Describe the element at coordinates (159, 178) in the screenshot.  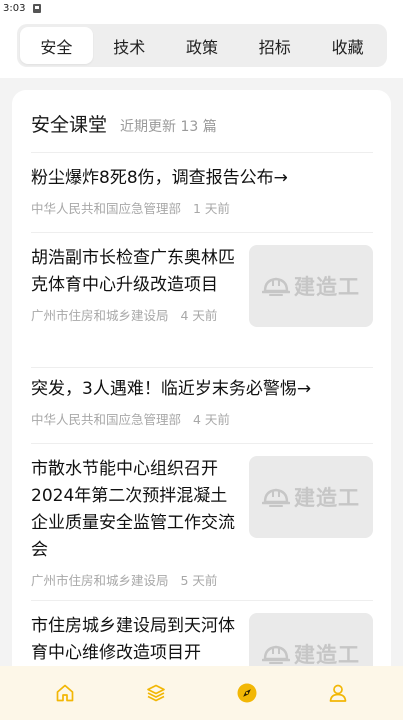
I see `news-title: 粉尘爆炸8死8伤，调查报告公布→` at that location.